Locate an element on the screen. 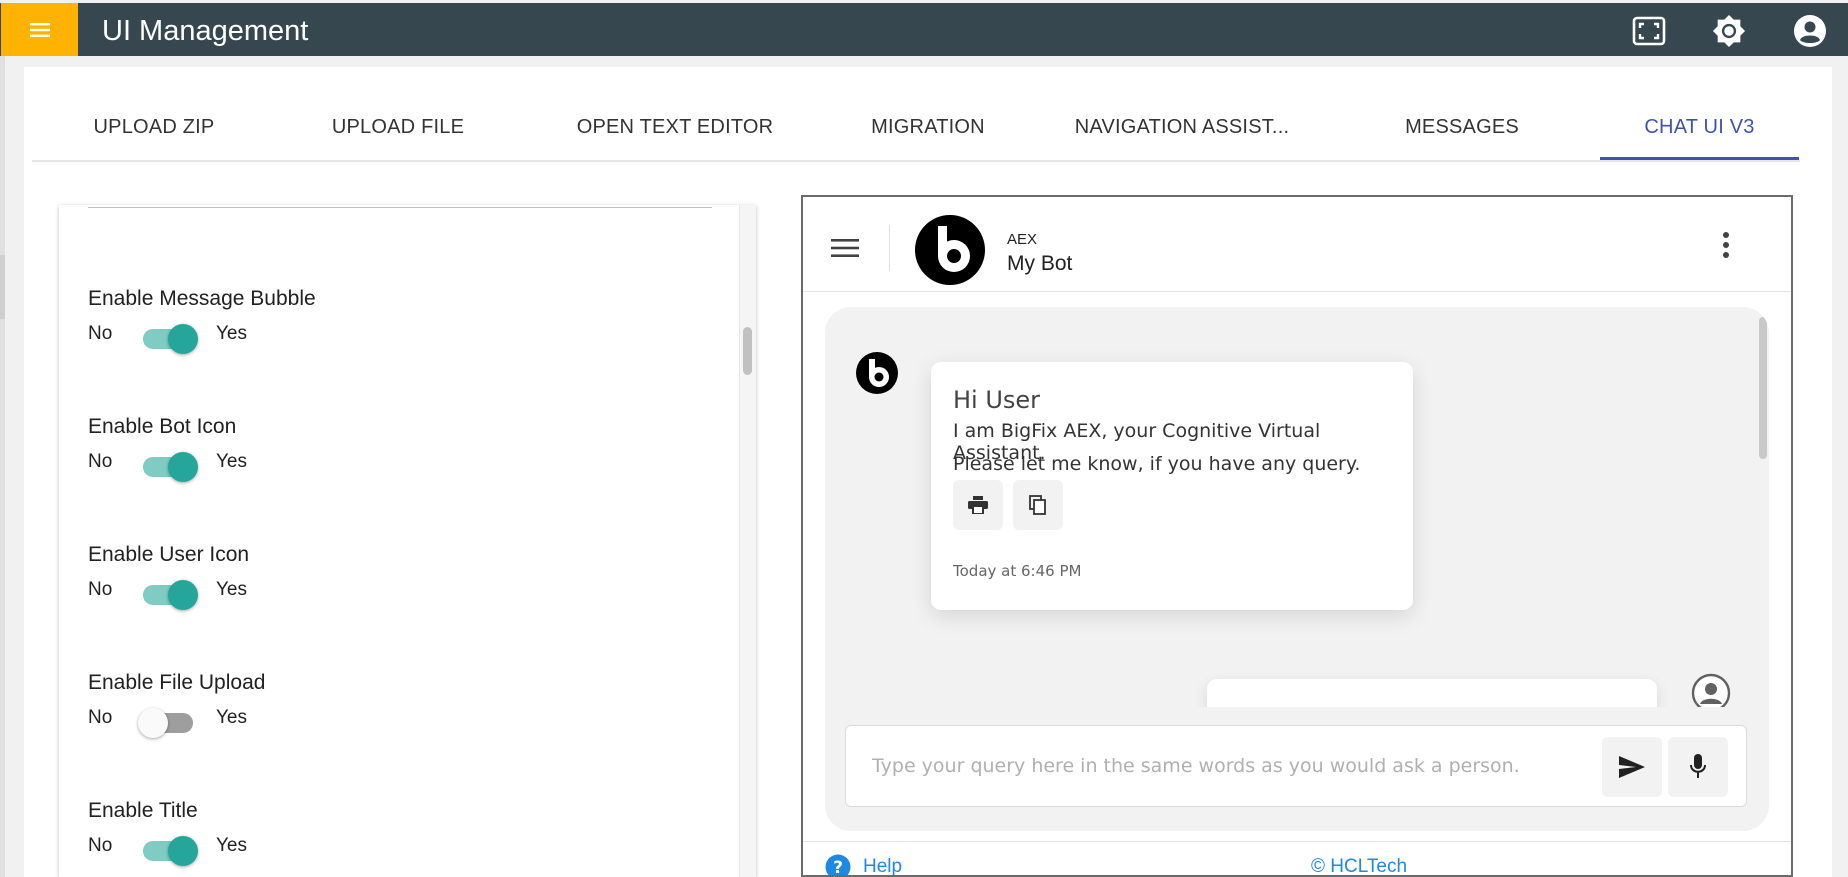  settings-scrollbar-thumb is located at coordinates (747, 351).